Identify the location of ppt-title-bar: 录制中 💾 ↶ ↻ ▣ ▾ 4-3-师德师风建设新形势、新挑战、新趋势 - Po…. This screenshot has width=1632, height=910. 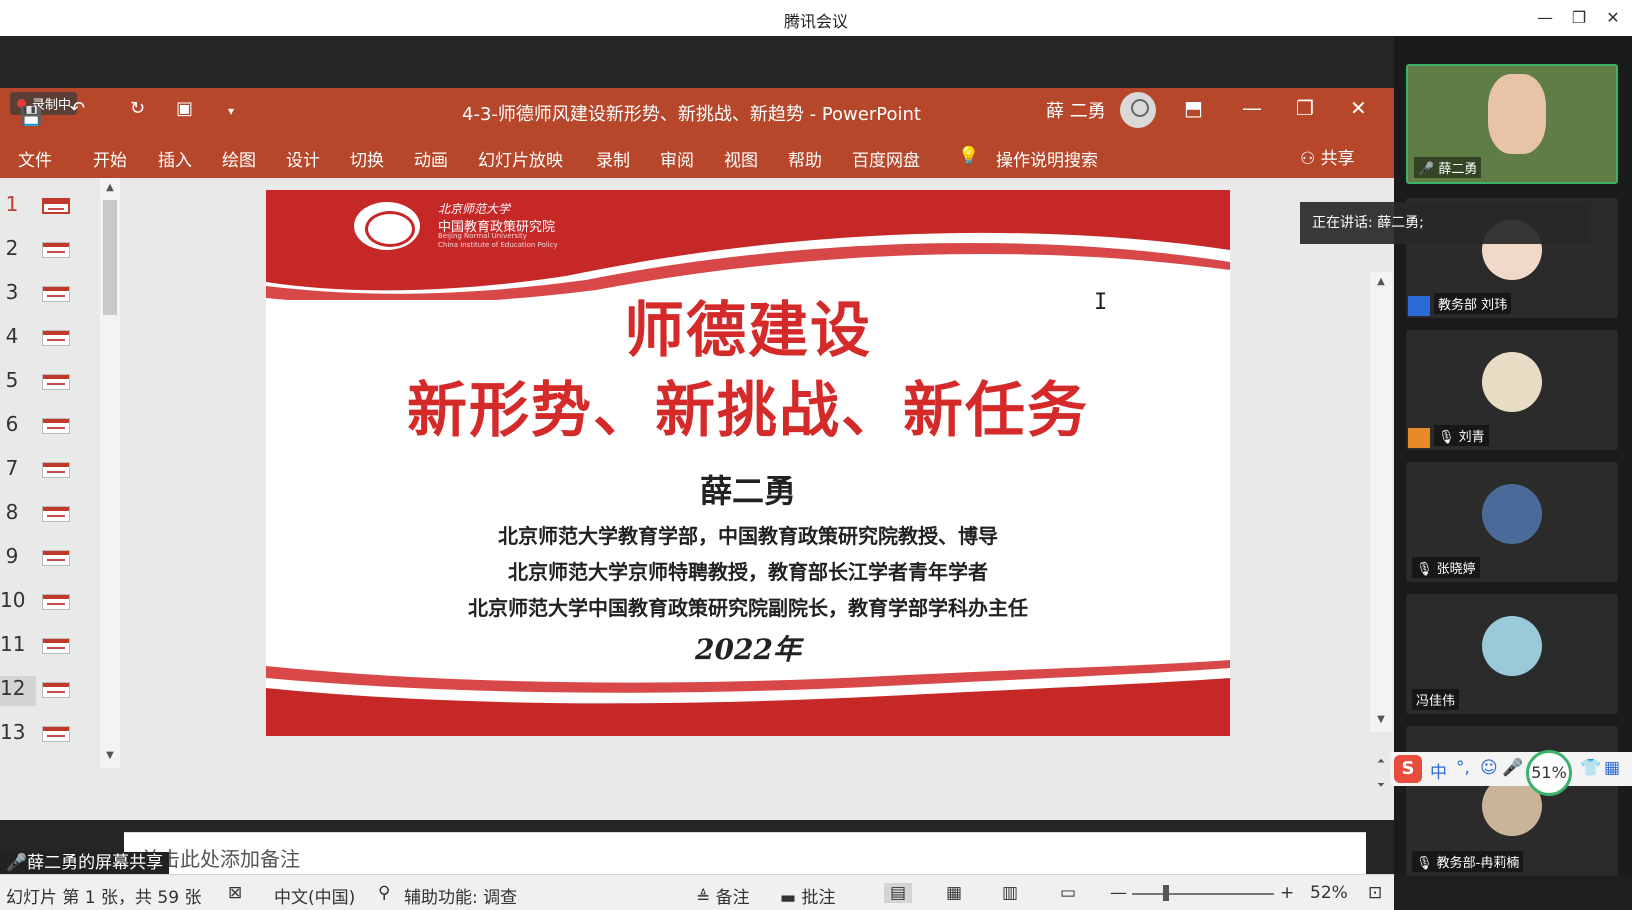
(697, 111).